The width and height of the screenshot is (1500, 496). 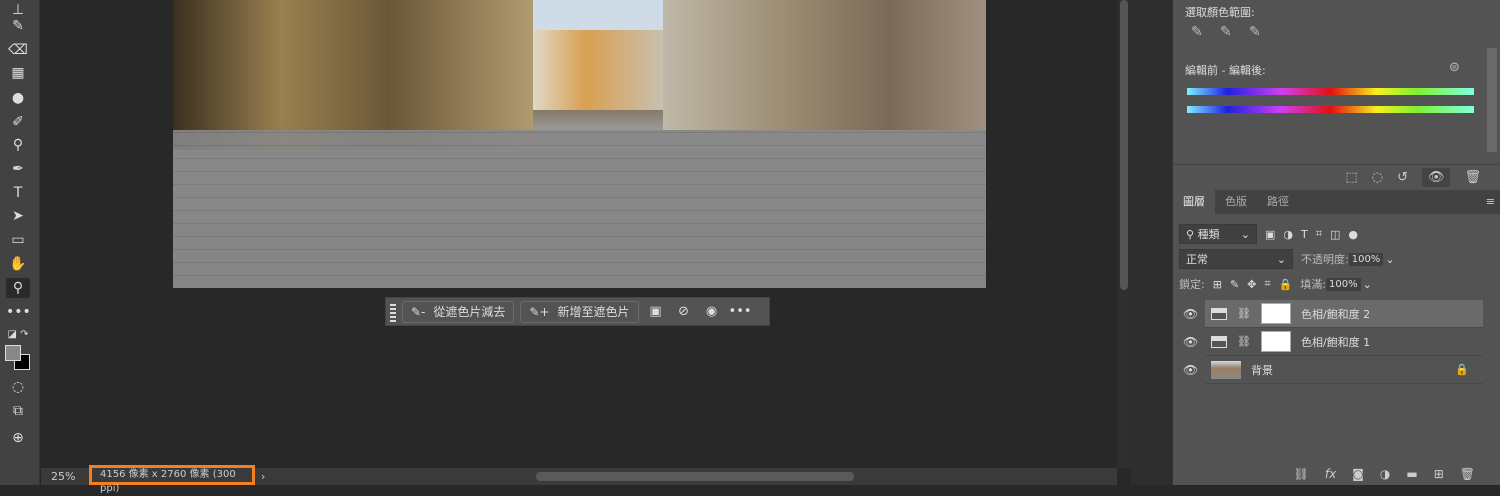 I want to click on quick-mask-icon: ◌, so click(x=18, y=387).